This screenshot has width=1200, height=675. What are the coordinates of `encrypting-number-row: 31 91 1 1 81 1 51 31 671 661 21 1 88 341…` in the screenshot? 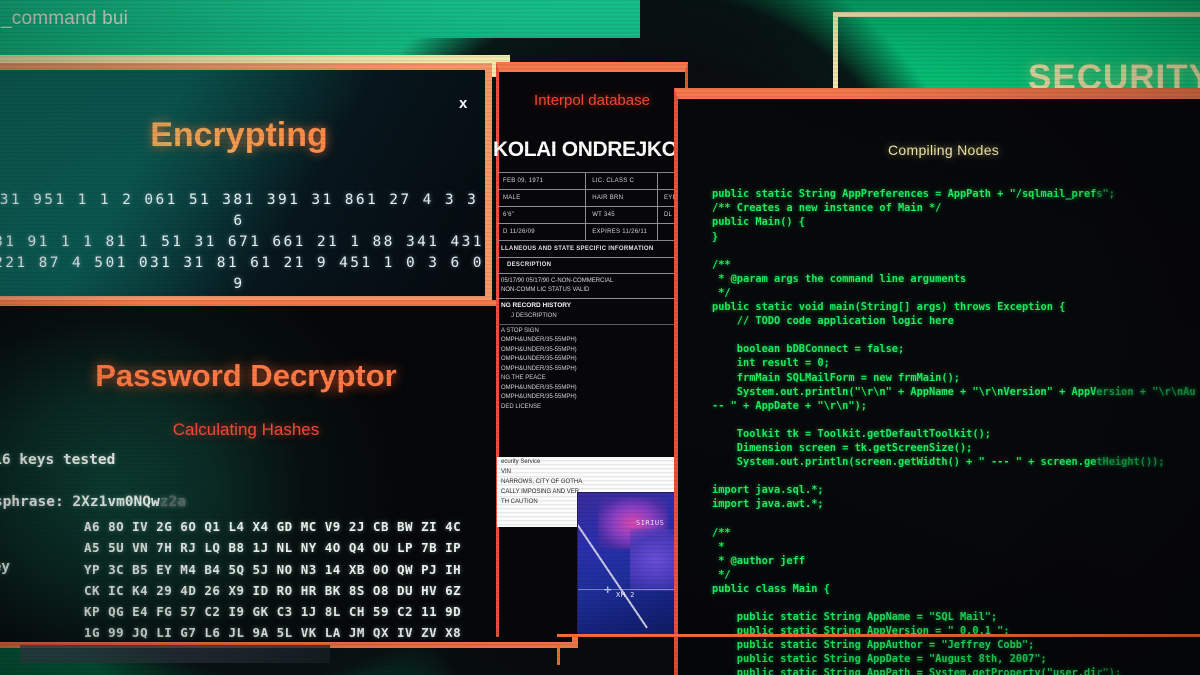 It's located at (242, 242).